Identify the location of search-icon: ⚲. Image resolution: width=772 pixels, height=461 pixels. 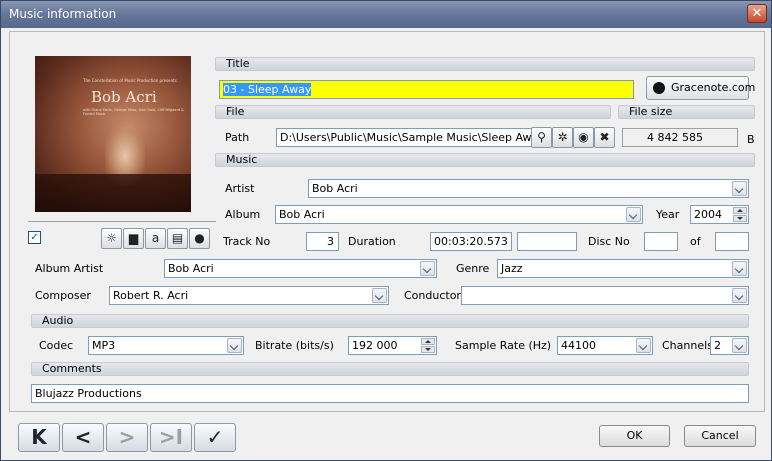
(541, 137).